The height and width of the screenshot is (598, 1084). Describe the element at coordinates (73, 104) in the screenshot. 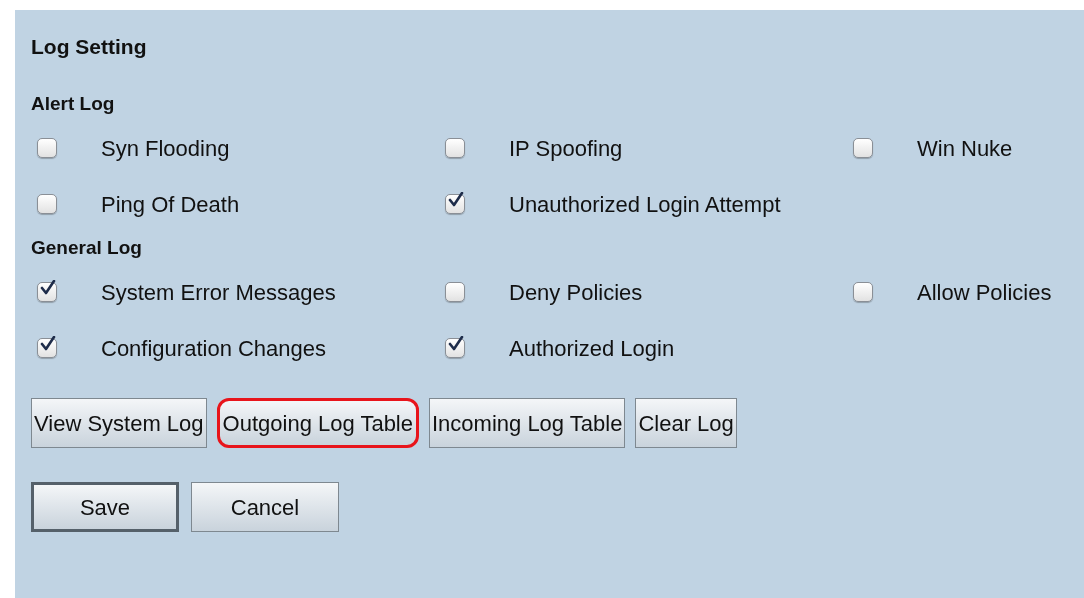

I see `section-heading: Alert Log` at that location.